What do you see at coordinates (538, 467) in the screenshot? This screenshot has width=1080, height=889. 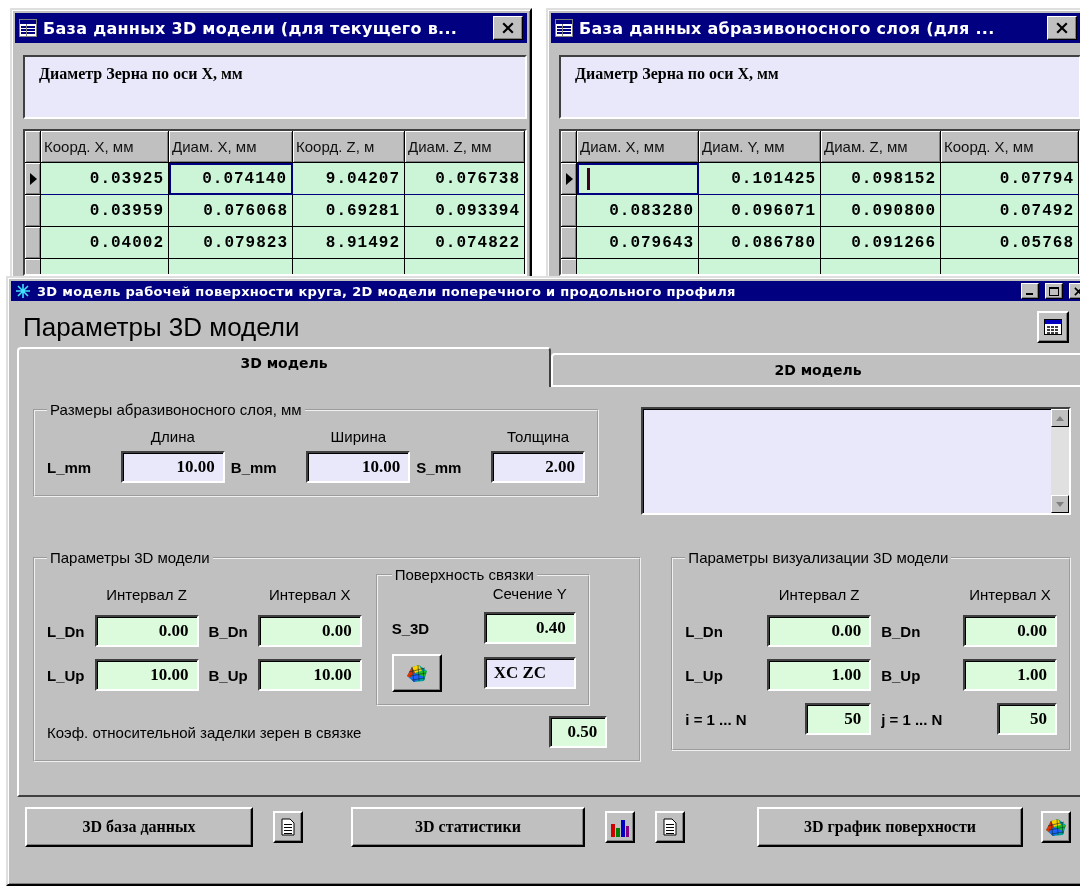 I see `number-field: 2.00` at bounding box center [538, 467].